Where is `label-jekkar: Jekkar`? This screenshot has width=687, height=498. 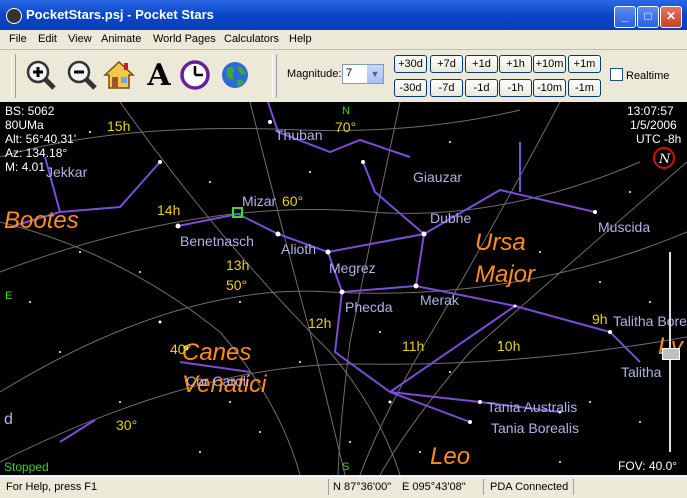
label-jekkar: Jekkar is located at coordinates (67, 172).